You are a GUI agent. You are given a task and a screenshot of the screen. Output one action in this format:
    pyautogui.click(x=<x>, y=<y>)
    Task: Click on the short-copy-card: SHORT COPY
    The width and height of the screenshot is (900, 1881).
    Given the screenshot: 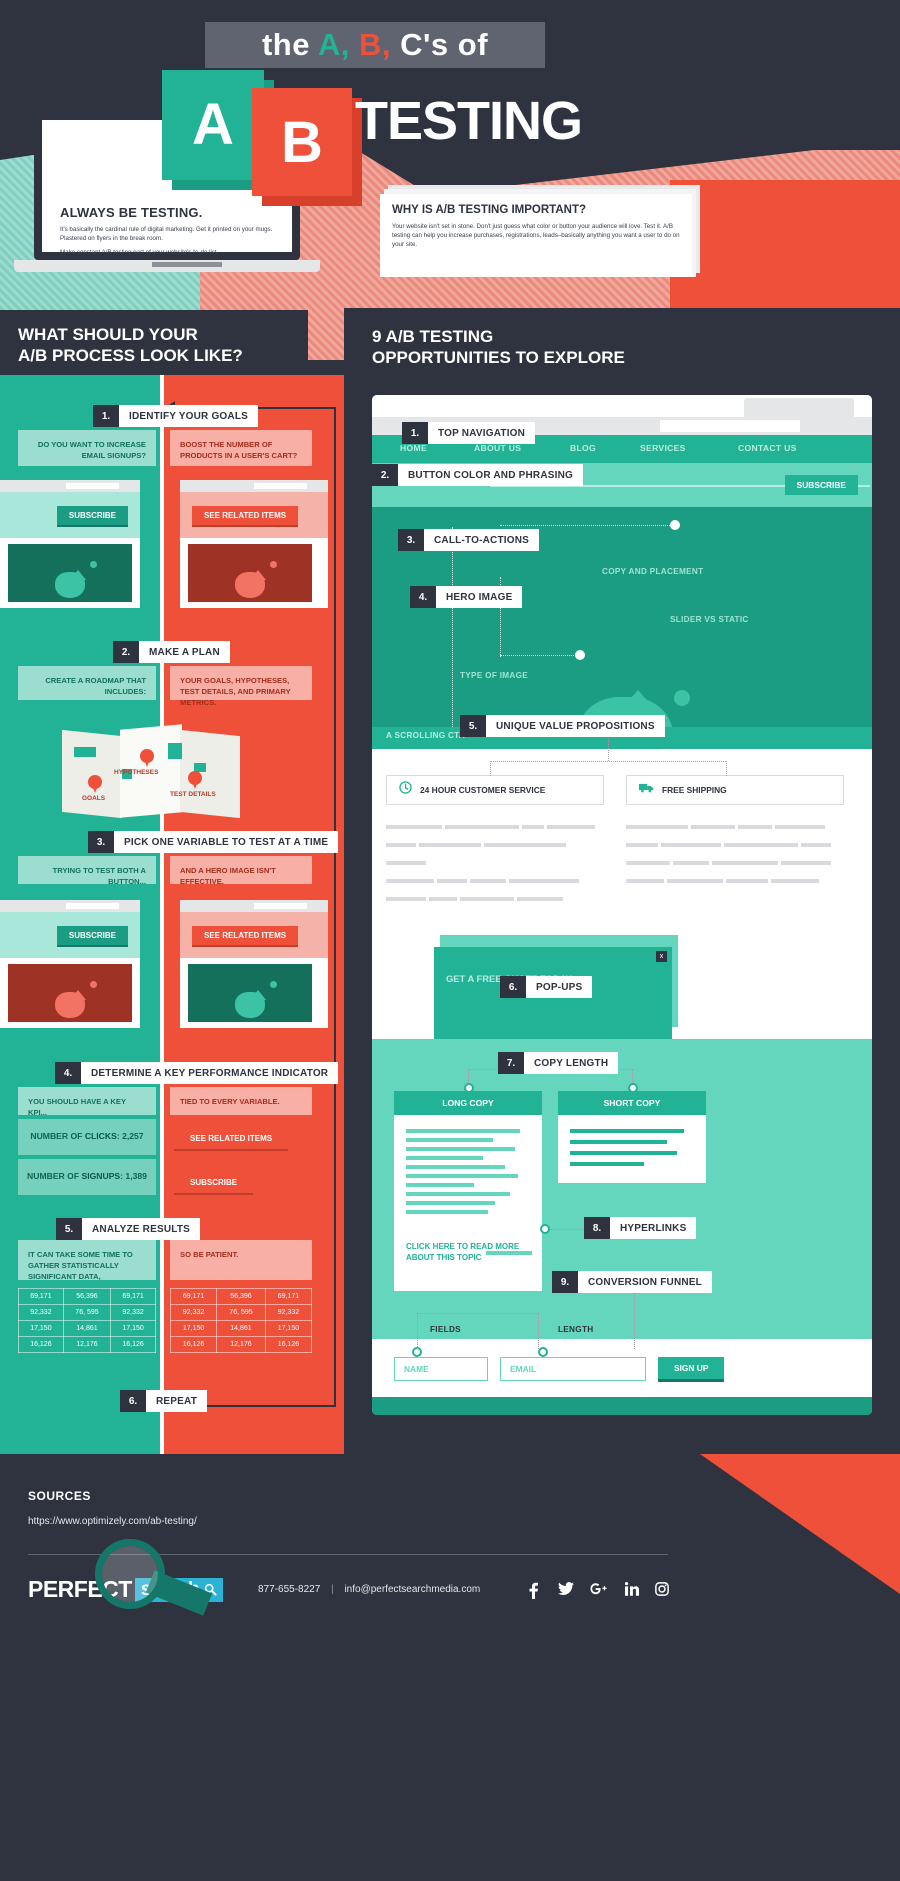 What is the action you would take?
    pyautogui.click(x=632, y=1137)
    